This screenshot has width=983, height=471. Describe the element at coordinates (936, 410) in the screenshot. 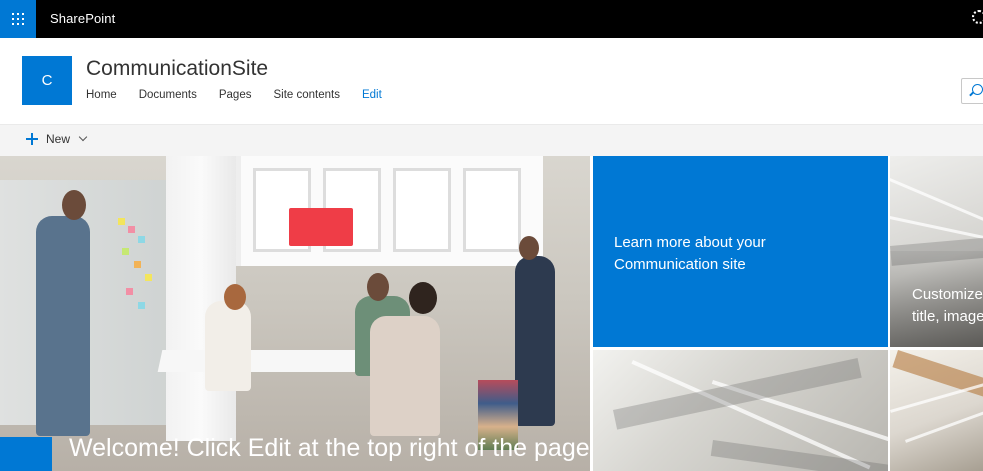

I see `hero-right-bottom-tile` at that location.